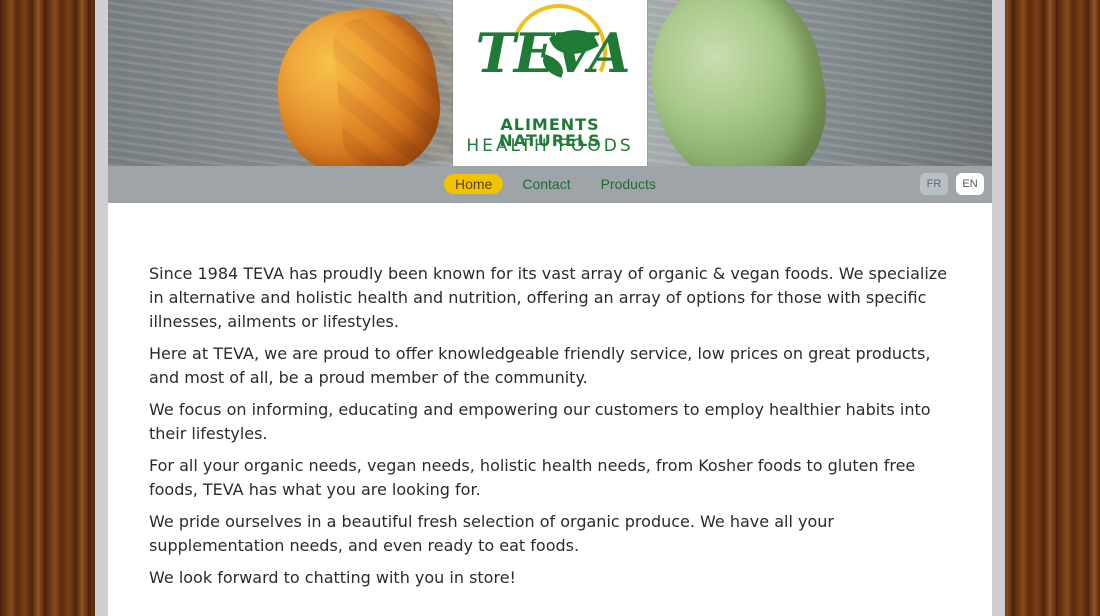  What do you see at coordinates (474, 184) in the screenshot?
I see `nav-home: Home` at bounding box center [474, 184].